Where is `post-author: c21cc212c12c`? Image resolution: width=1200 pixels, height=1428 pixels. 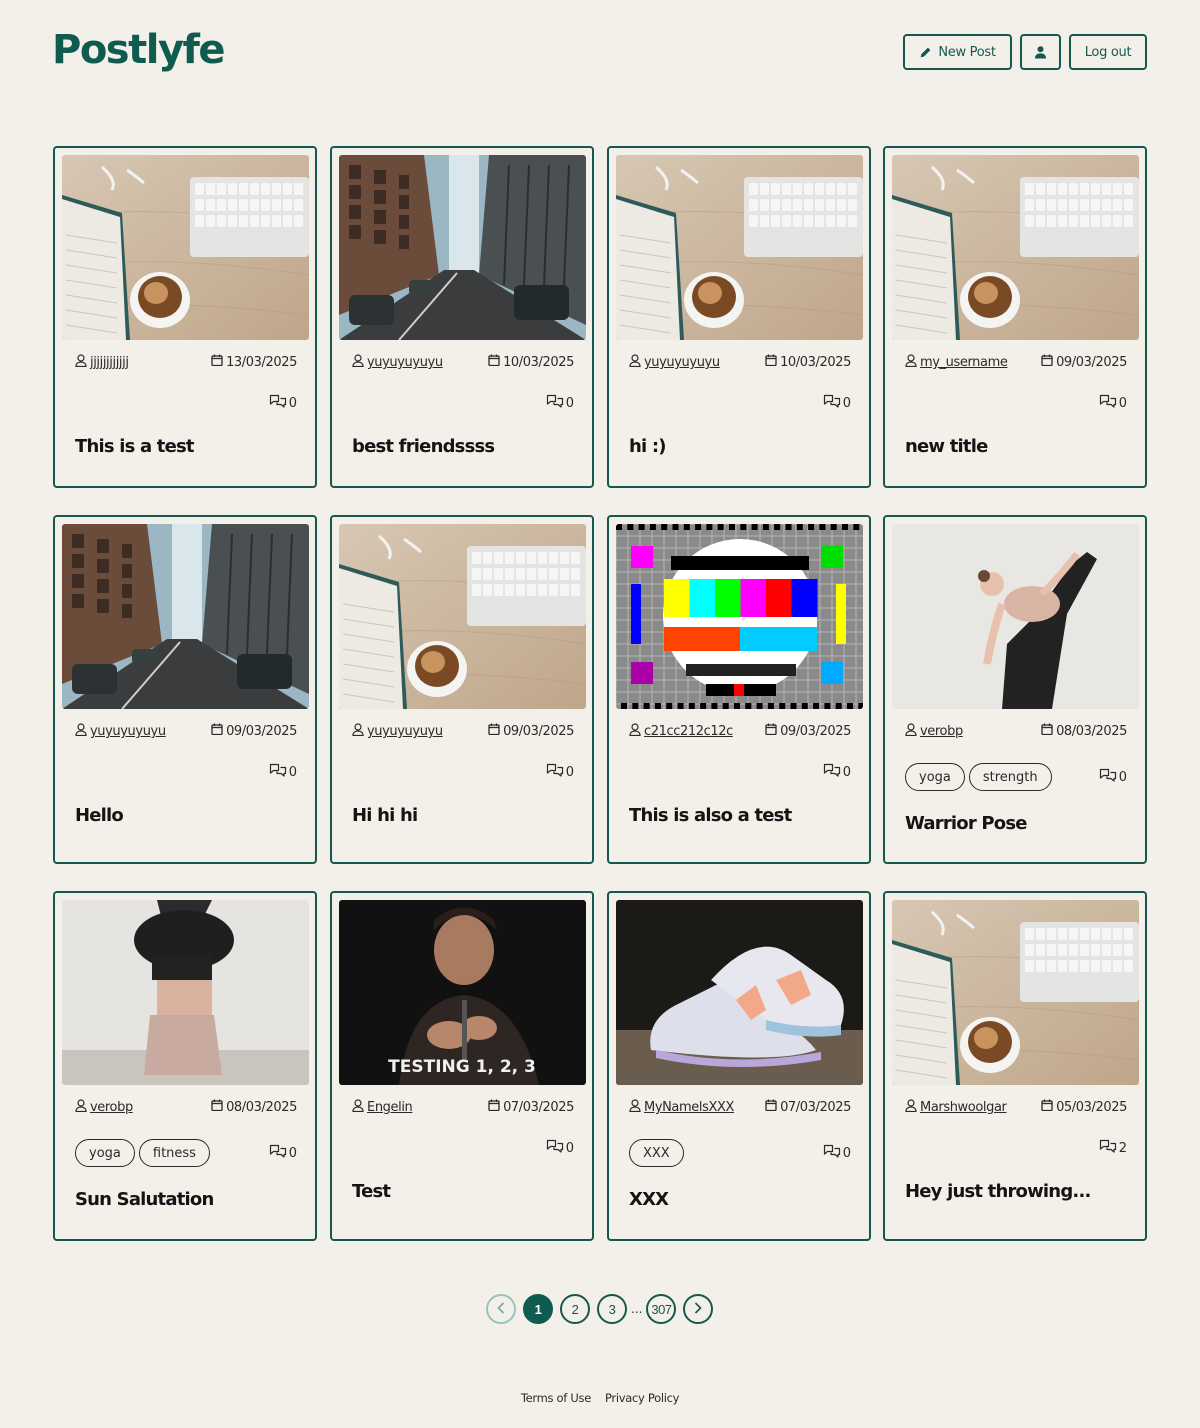 post-author: c21cc212c12c is located at coordinates (681, 731).